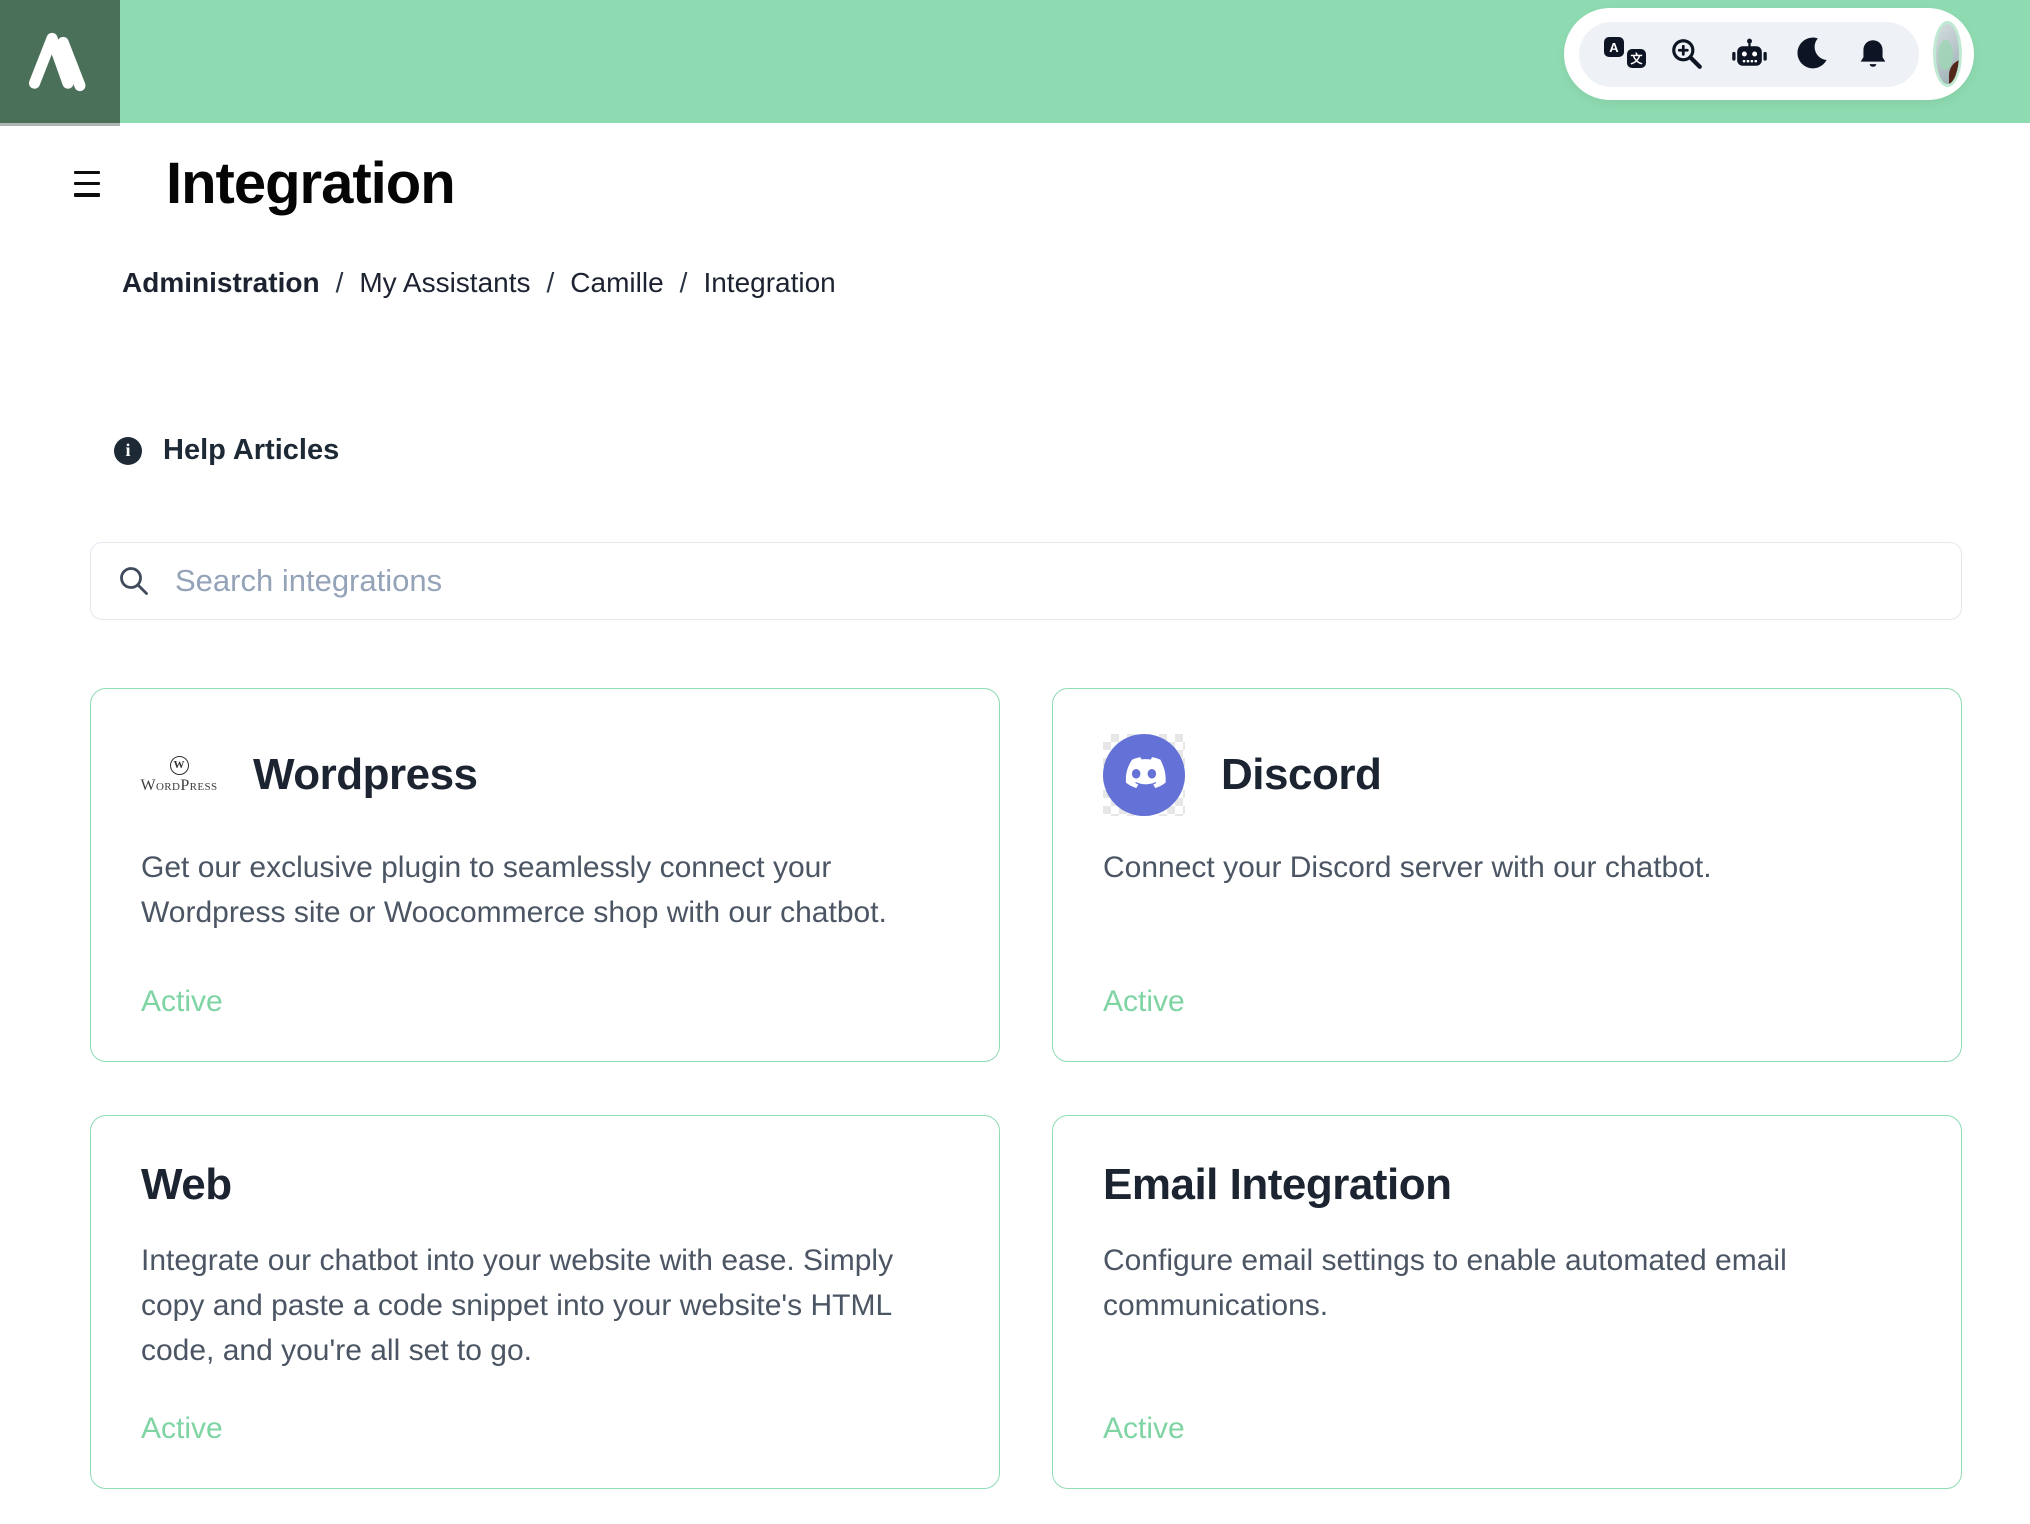 The width and height of the screenshot is (2030, 1524). I want to click on icons-tray: A 文, so click(1749, 54).